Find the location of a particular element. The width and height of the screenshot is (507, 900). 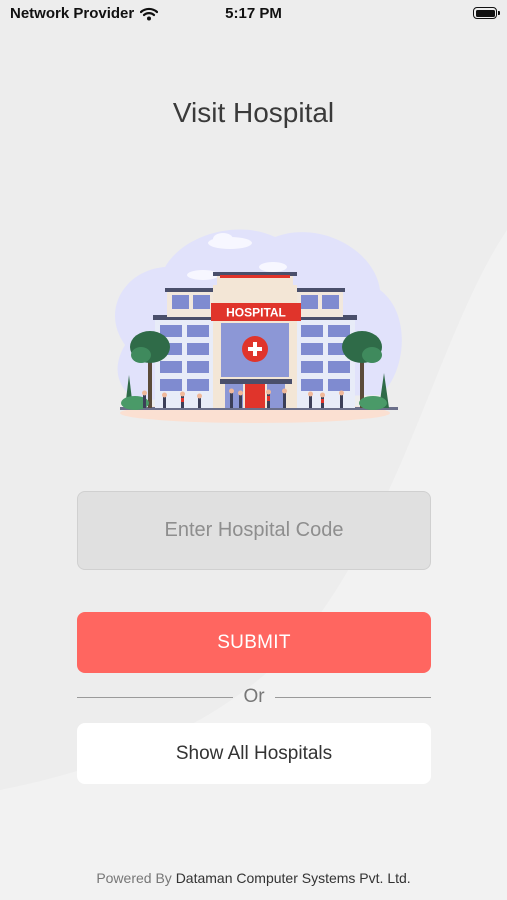

or-divider: Or is located at coordinates (254, 697).